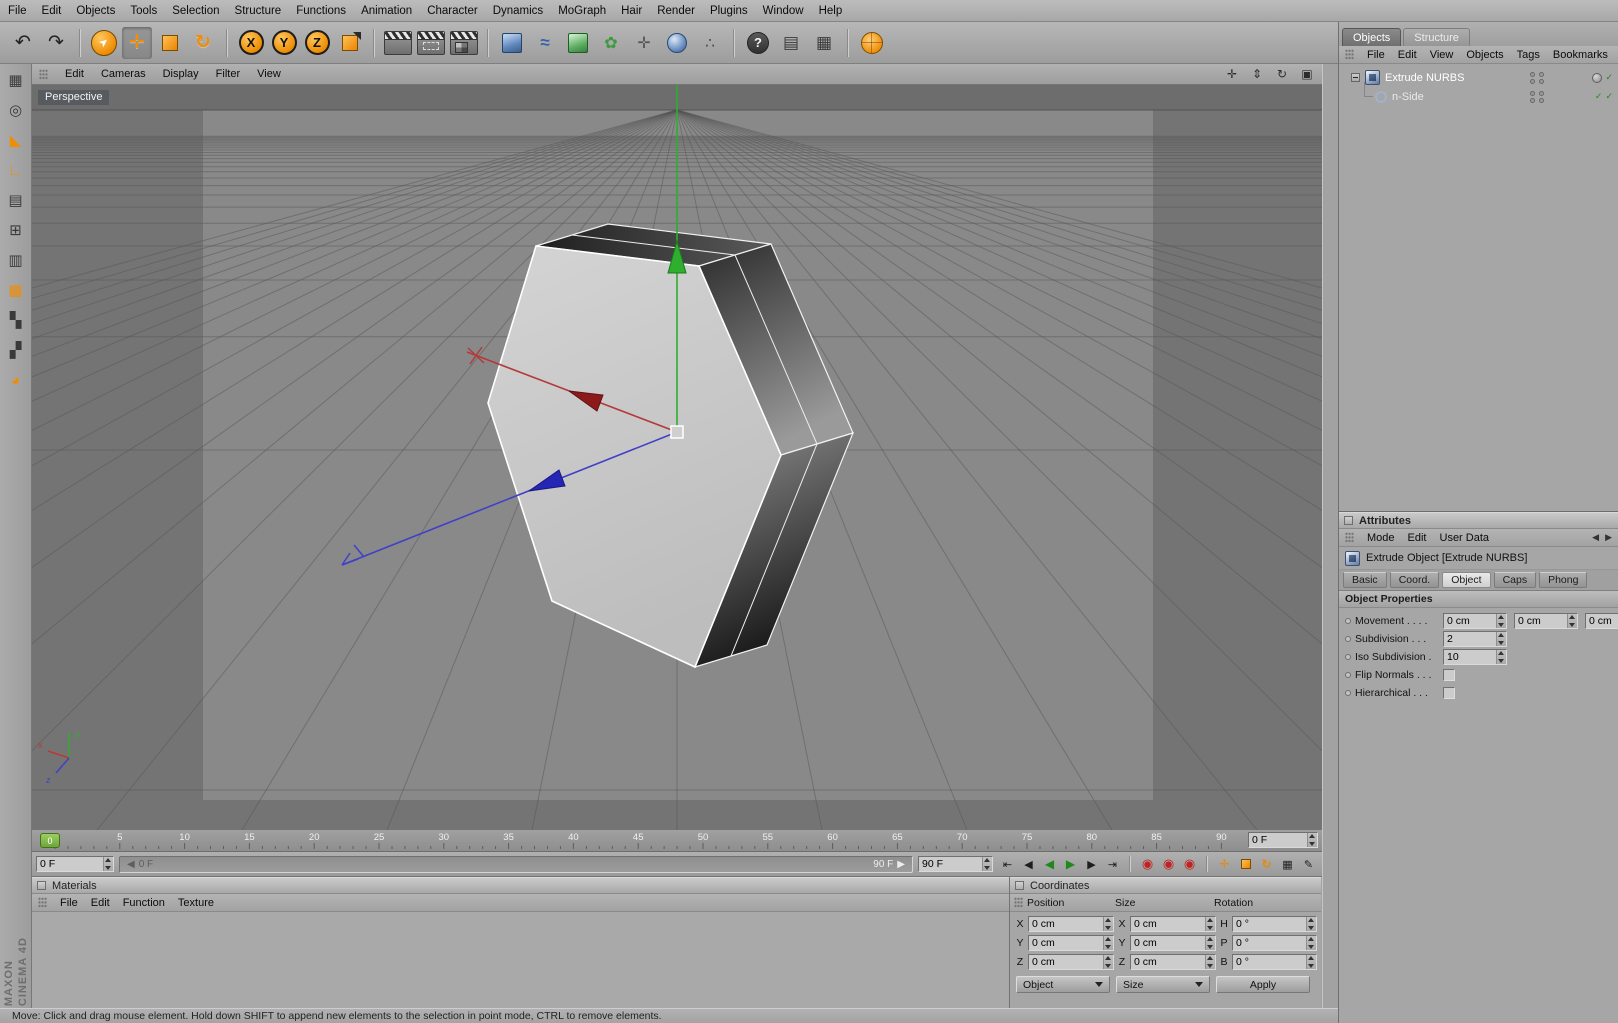 The height and width of the screenshot is (1023, 1618). I want to click on movement-x-field: 0 cm, so click(1475, 621).